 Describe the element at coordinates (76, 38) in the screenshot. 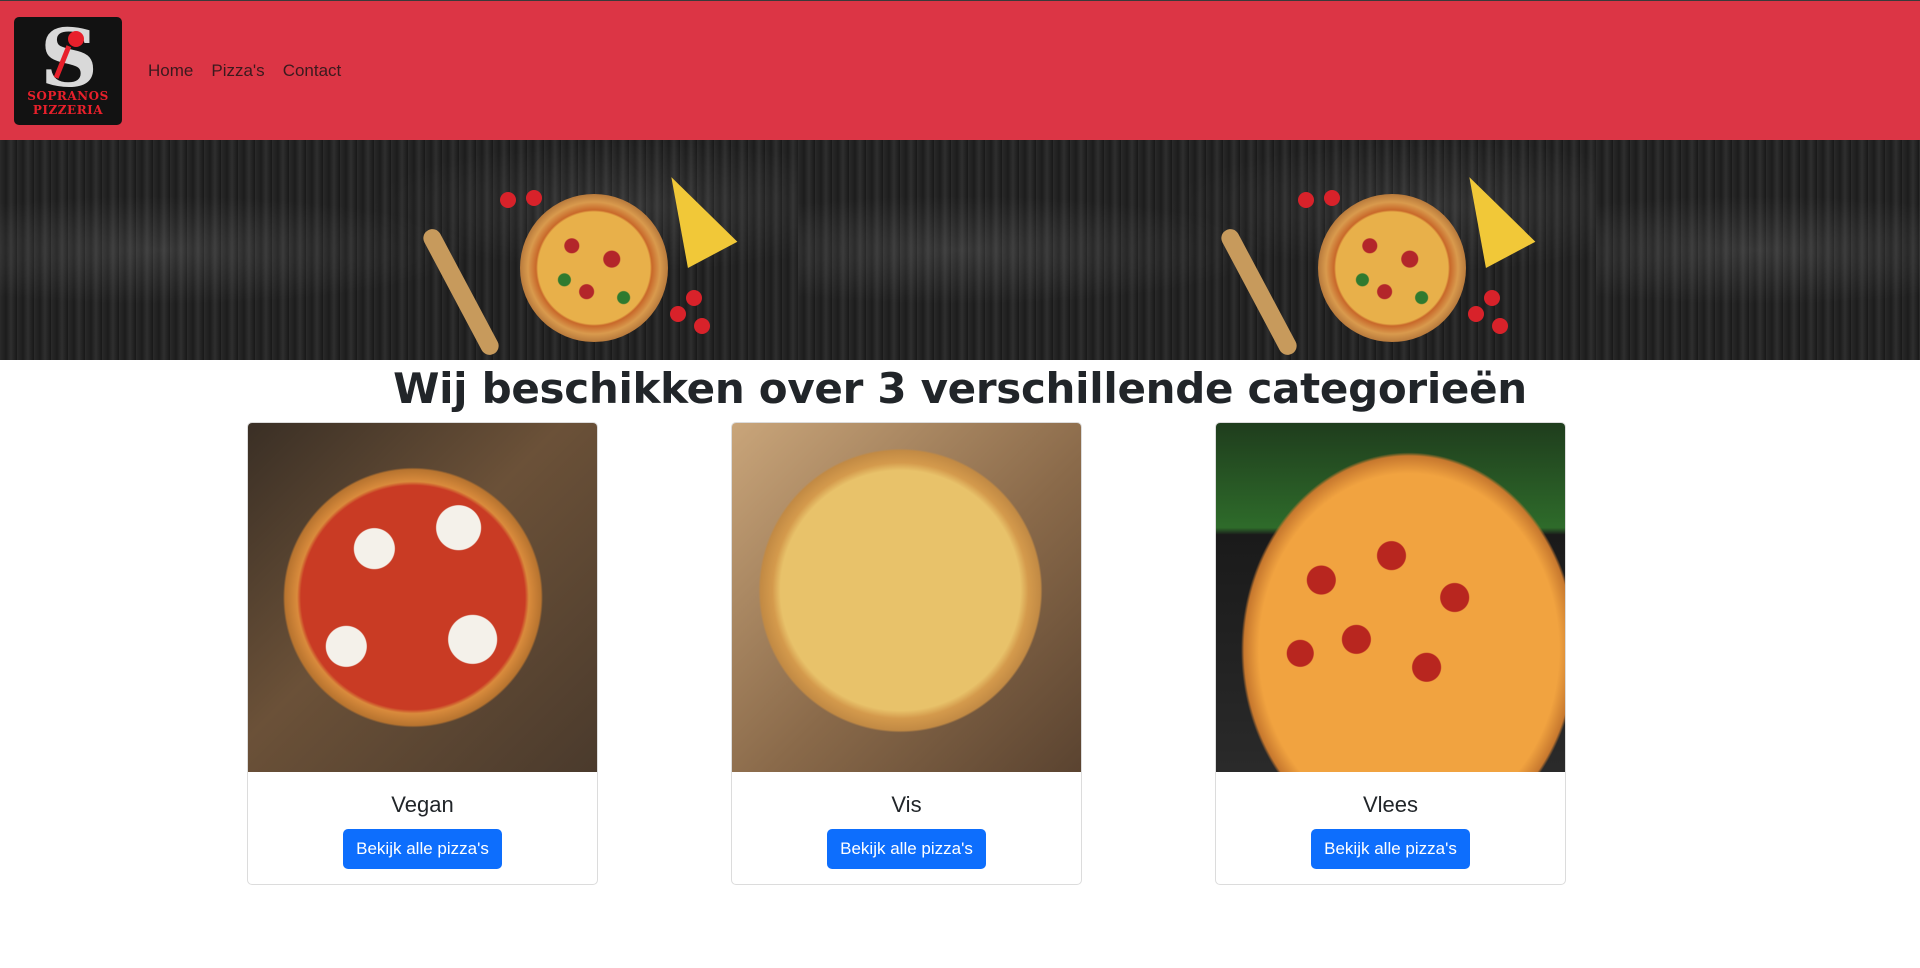

I see `logo-pin-head` at that location.